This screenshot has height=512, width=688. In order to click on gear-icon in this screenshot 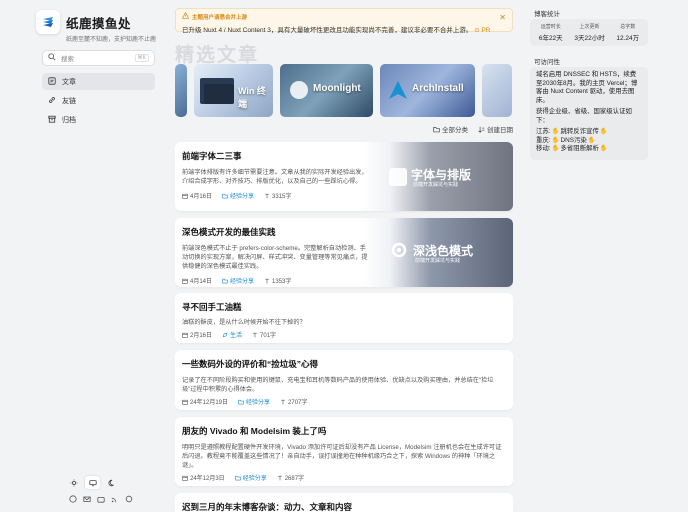, I will do `click(399, 250)`.